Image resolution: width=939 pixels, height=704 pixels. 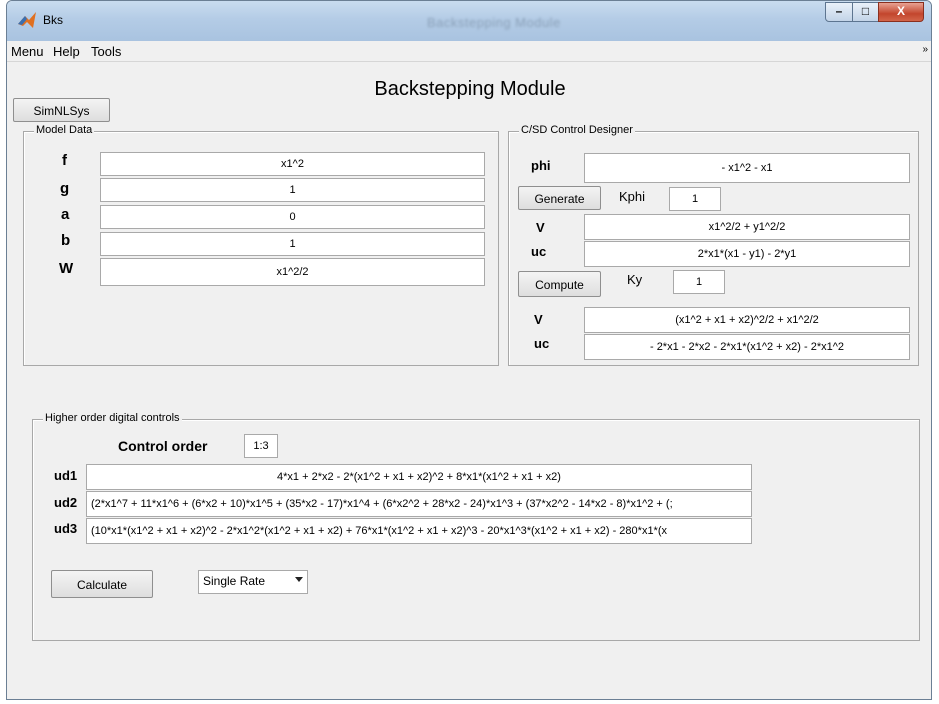 What do you see at coordinates (747, 254) in the screenshot?
I see `uc1-field: 2*x1*(x1 - y1) - 2*y1` at bounding box center [747, 254].